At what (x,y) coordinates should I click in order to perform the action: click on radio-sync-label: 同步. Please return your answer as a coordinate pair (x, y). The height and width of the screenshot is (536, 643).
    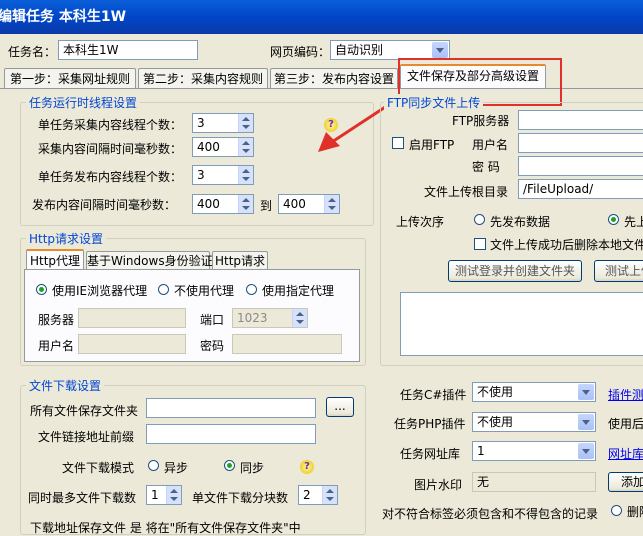
    Looking at the image, I should click on (252, 468).